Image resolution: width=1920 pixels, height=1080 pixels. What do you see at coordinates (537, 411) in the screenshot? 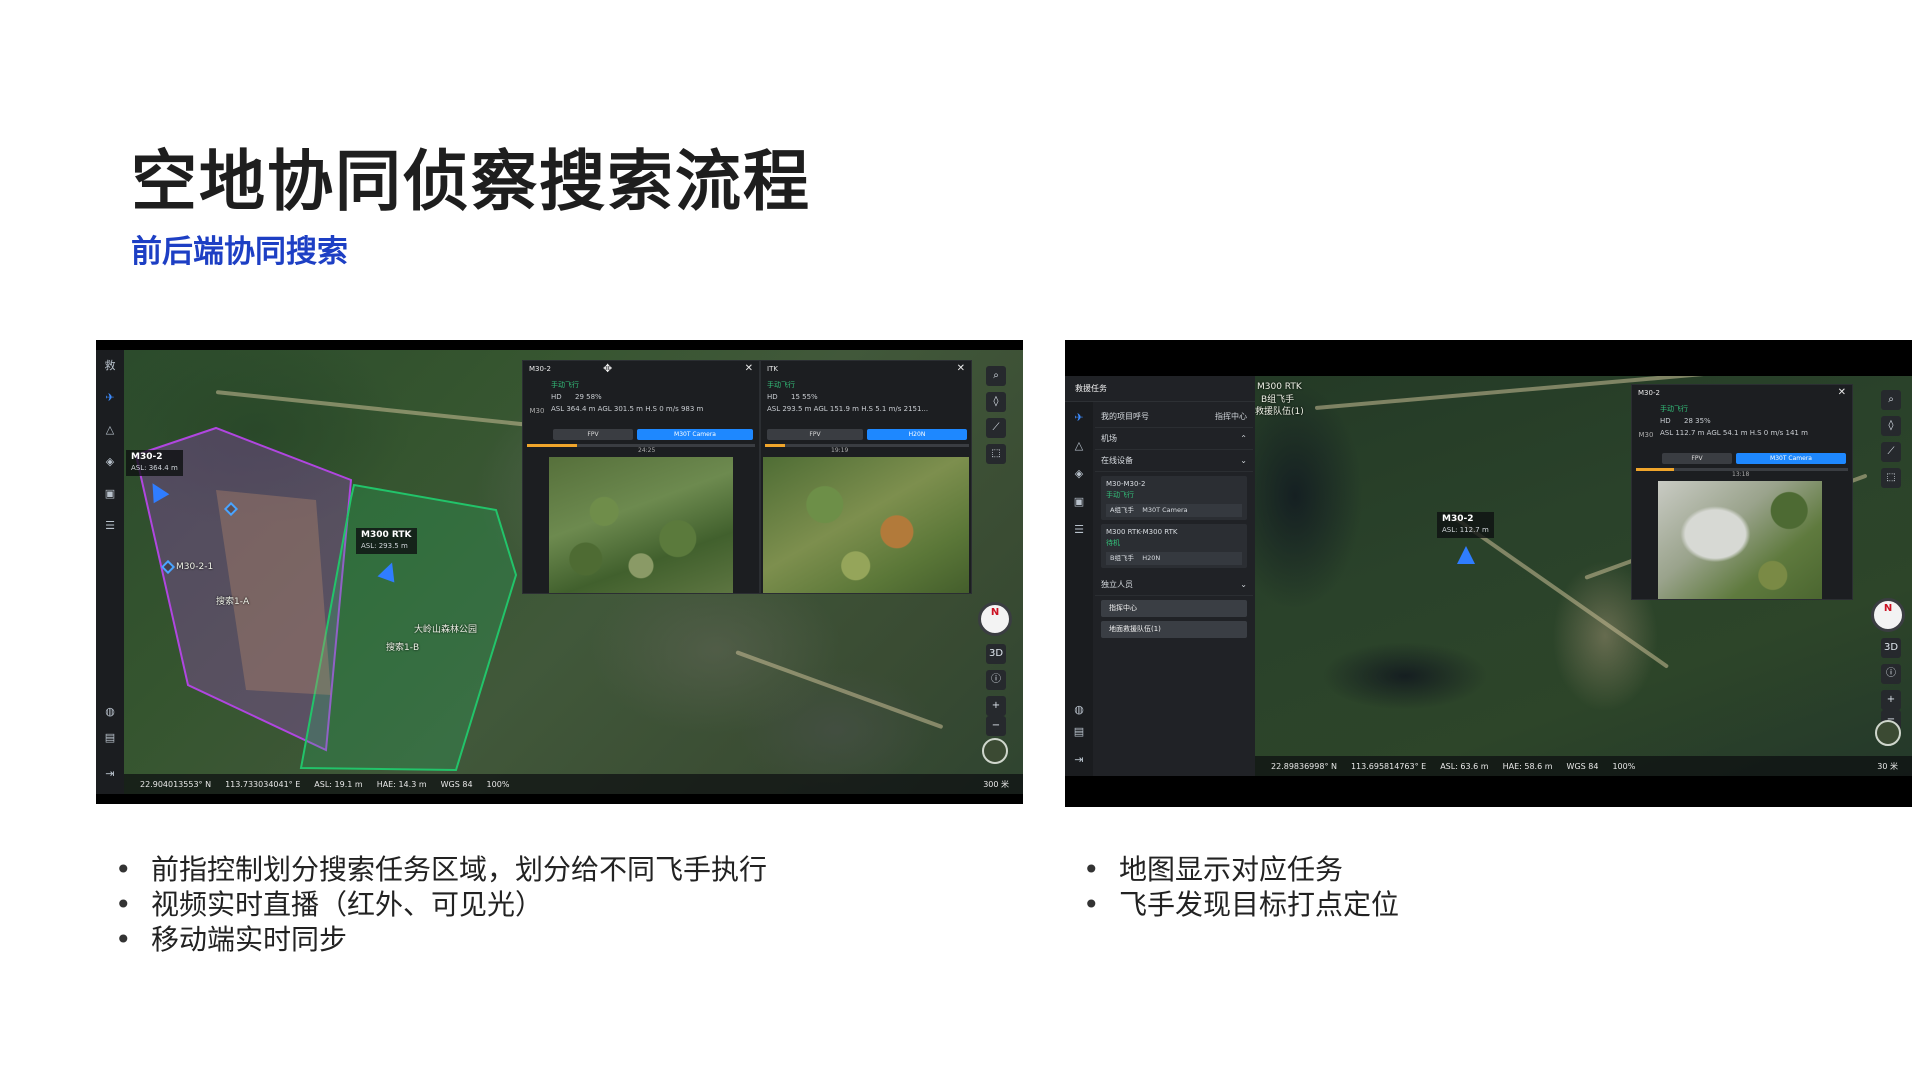
I see `drone-model: M30` at bounding box center [537, 411].